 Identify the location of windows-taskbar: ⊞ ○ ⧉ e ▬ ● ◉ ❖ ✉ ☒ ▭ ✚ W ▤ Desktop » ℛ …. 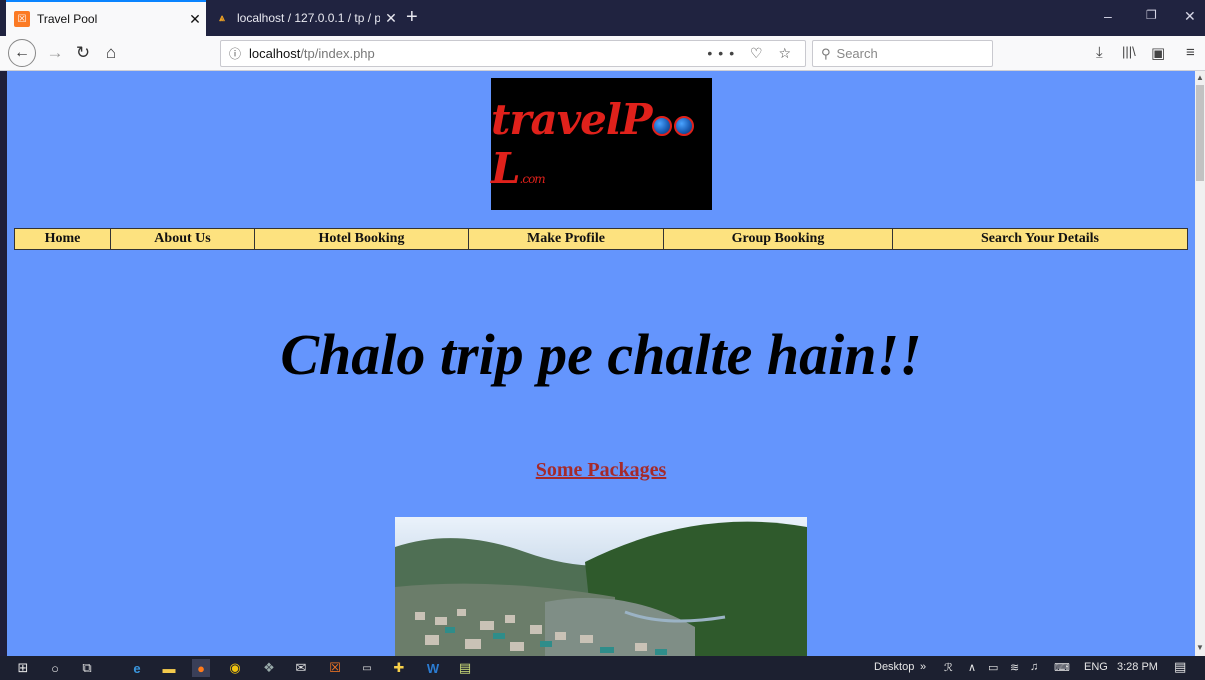
(602, 668).